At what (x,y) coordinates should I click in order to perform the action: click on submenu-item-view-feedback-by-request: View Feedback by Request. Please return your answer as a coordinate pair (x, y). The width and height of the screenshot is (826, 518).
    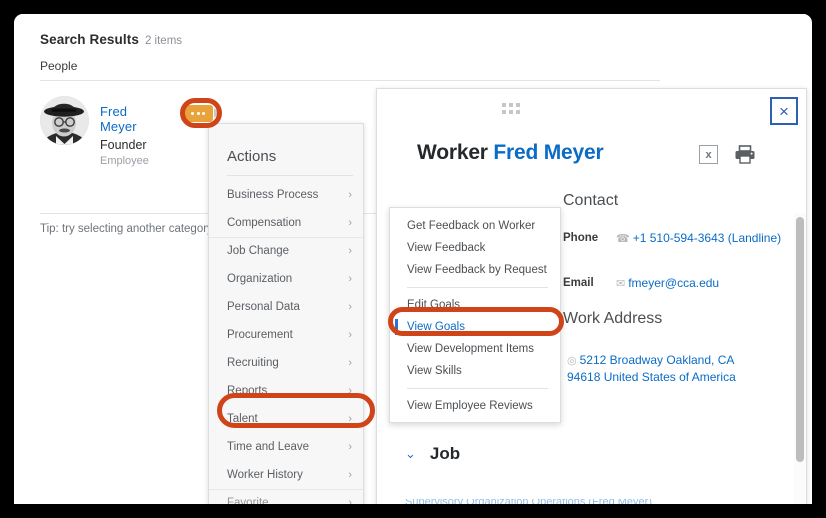
    Looking at the image, I should click on (475, 270).